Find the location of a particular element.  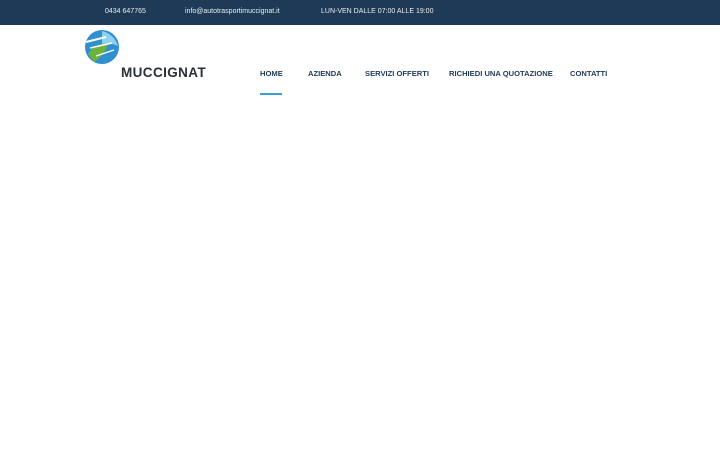

email-link: info@autotrasportimuccignat.it is located at coordinates (232, 11).